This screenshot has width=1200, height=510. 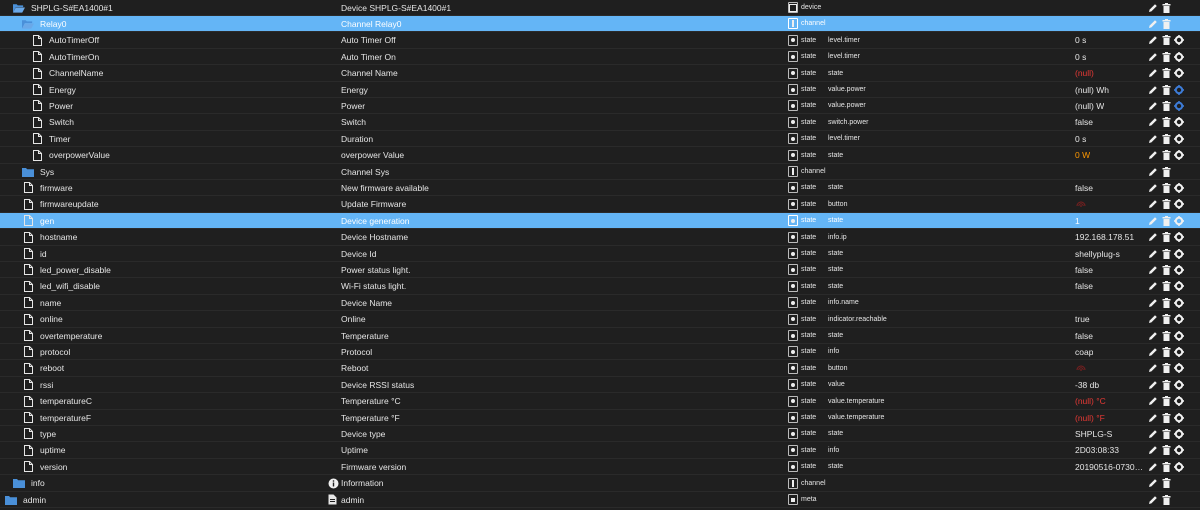 What do you see at coordinates (1090, 401) in the screenshot?
I see `object-value: (null) °C` at bounding box center [1090, 401].